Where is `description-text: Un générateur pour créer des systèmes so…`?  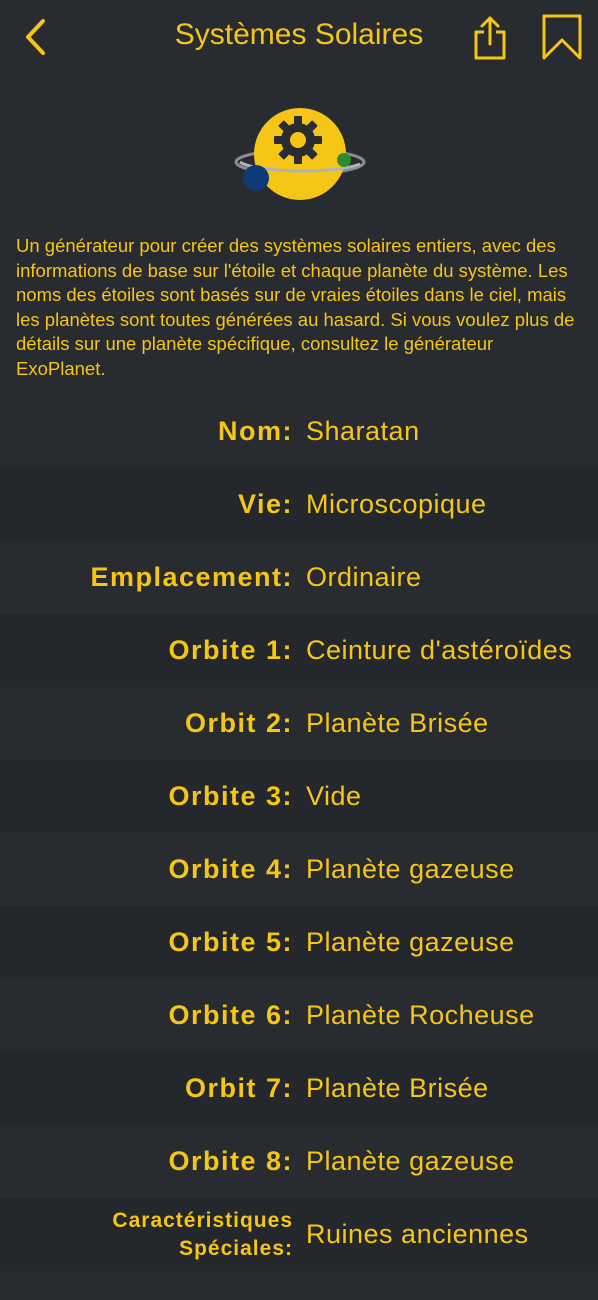
description-text: Un générateur pour créer des systèmes so… is located at coordinates (295, 307).